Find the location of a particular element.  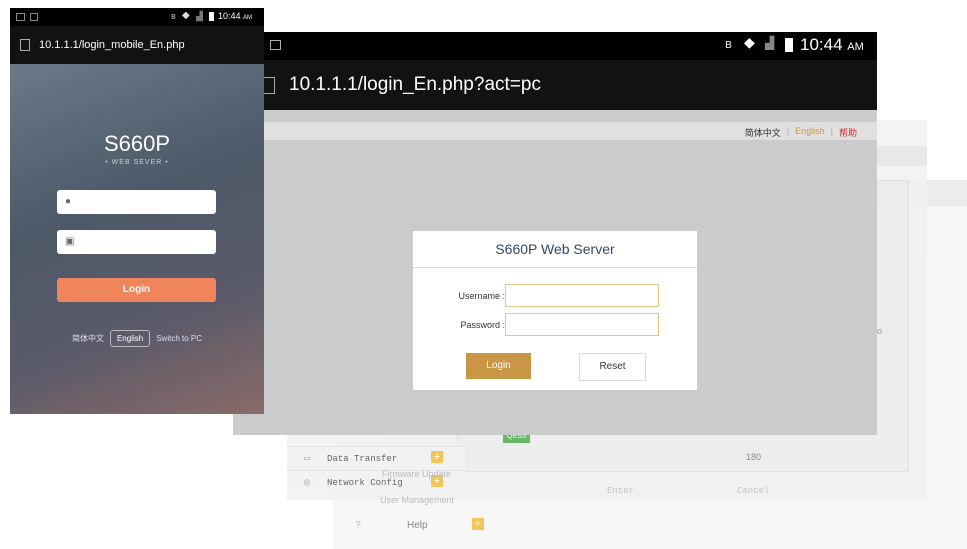

monitor-icon: ▭ is located at coordinates (307, 459).